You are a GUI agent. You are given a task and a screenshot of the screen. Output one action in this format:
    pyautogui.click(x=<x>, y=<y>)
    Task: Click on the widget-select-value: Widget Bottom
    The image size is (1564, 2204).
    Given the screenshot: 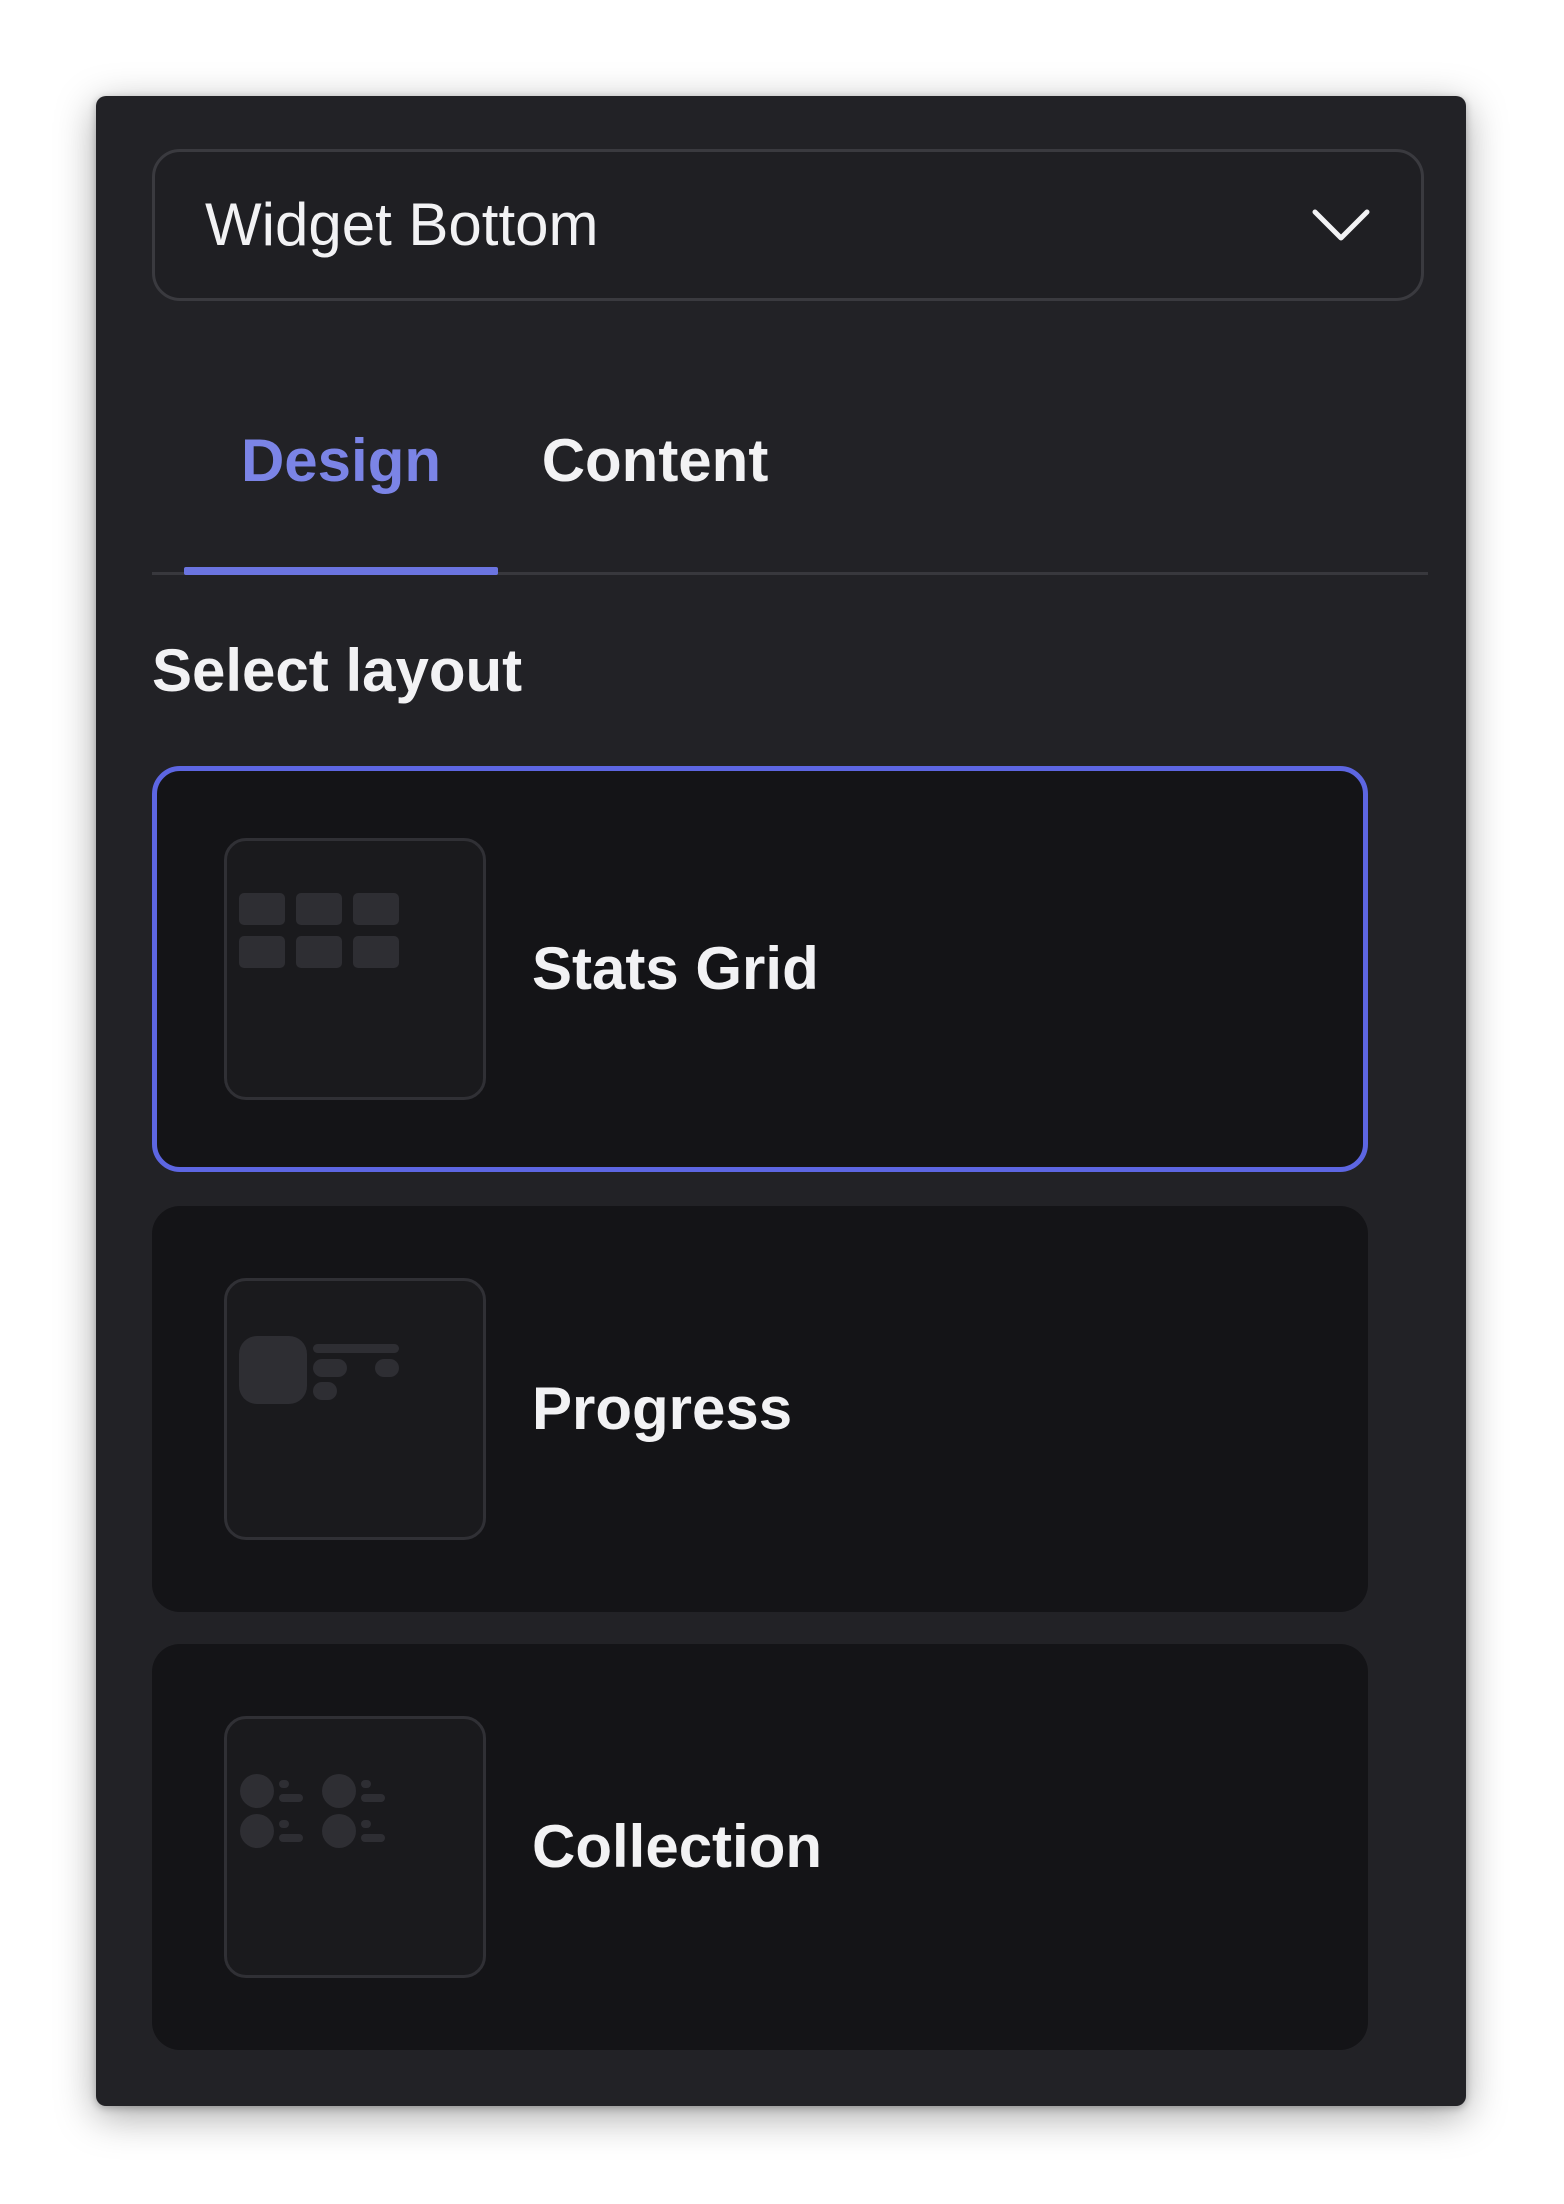 What is the action you would take?
    pyautogui.click(x=402, y=224)
    